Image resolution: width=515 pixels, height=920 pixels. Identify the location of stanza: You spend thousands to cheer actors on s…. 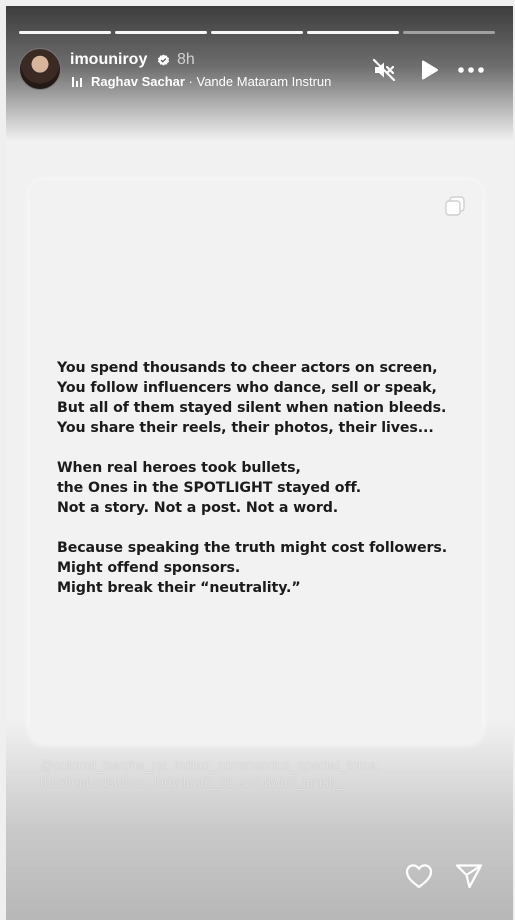
(262, 398).